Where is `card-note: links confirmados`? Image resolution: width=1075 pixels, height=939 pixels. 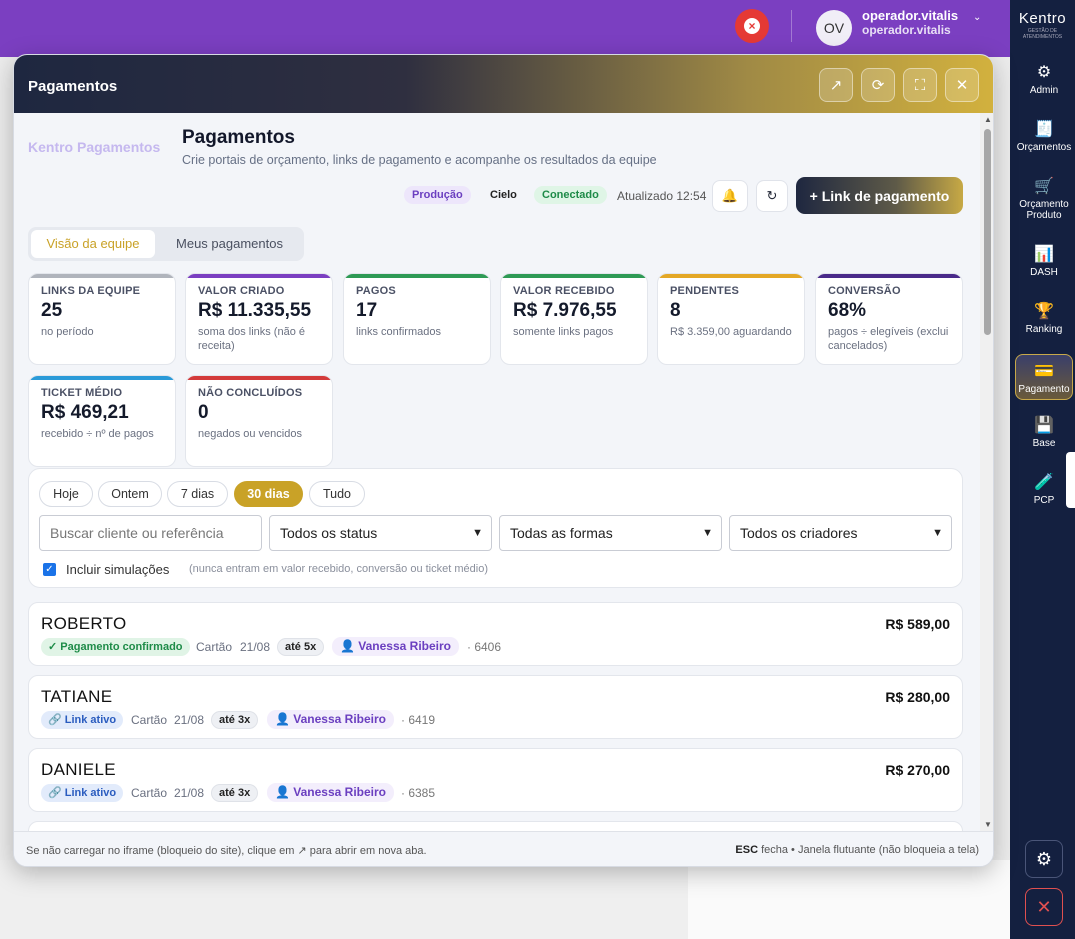 card-note: links confirmados is located at coordinates (398, 332).